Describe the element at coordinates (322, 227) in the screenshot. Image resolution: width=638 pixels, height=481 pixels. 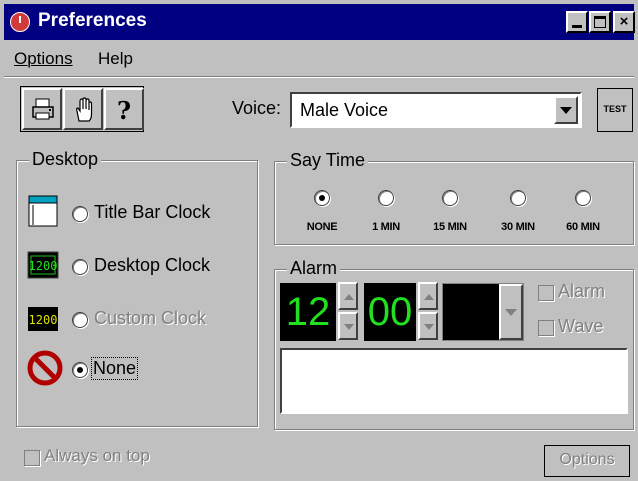
I see `say-none-label: NONE` at that location.